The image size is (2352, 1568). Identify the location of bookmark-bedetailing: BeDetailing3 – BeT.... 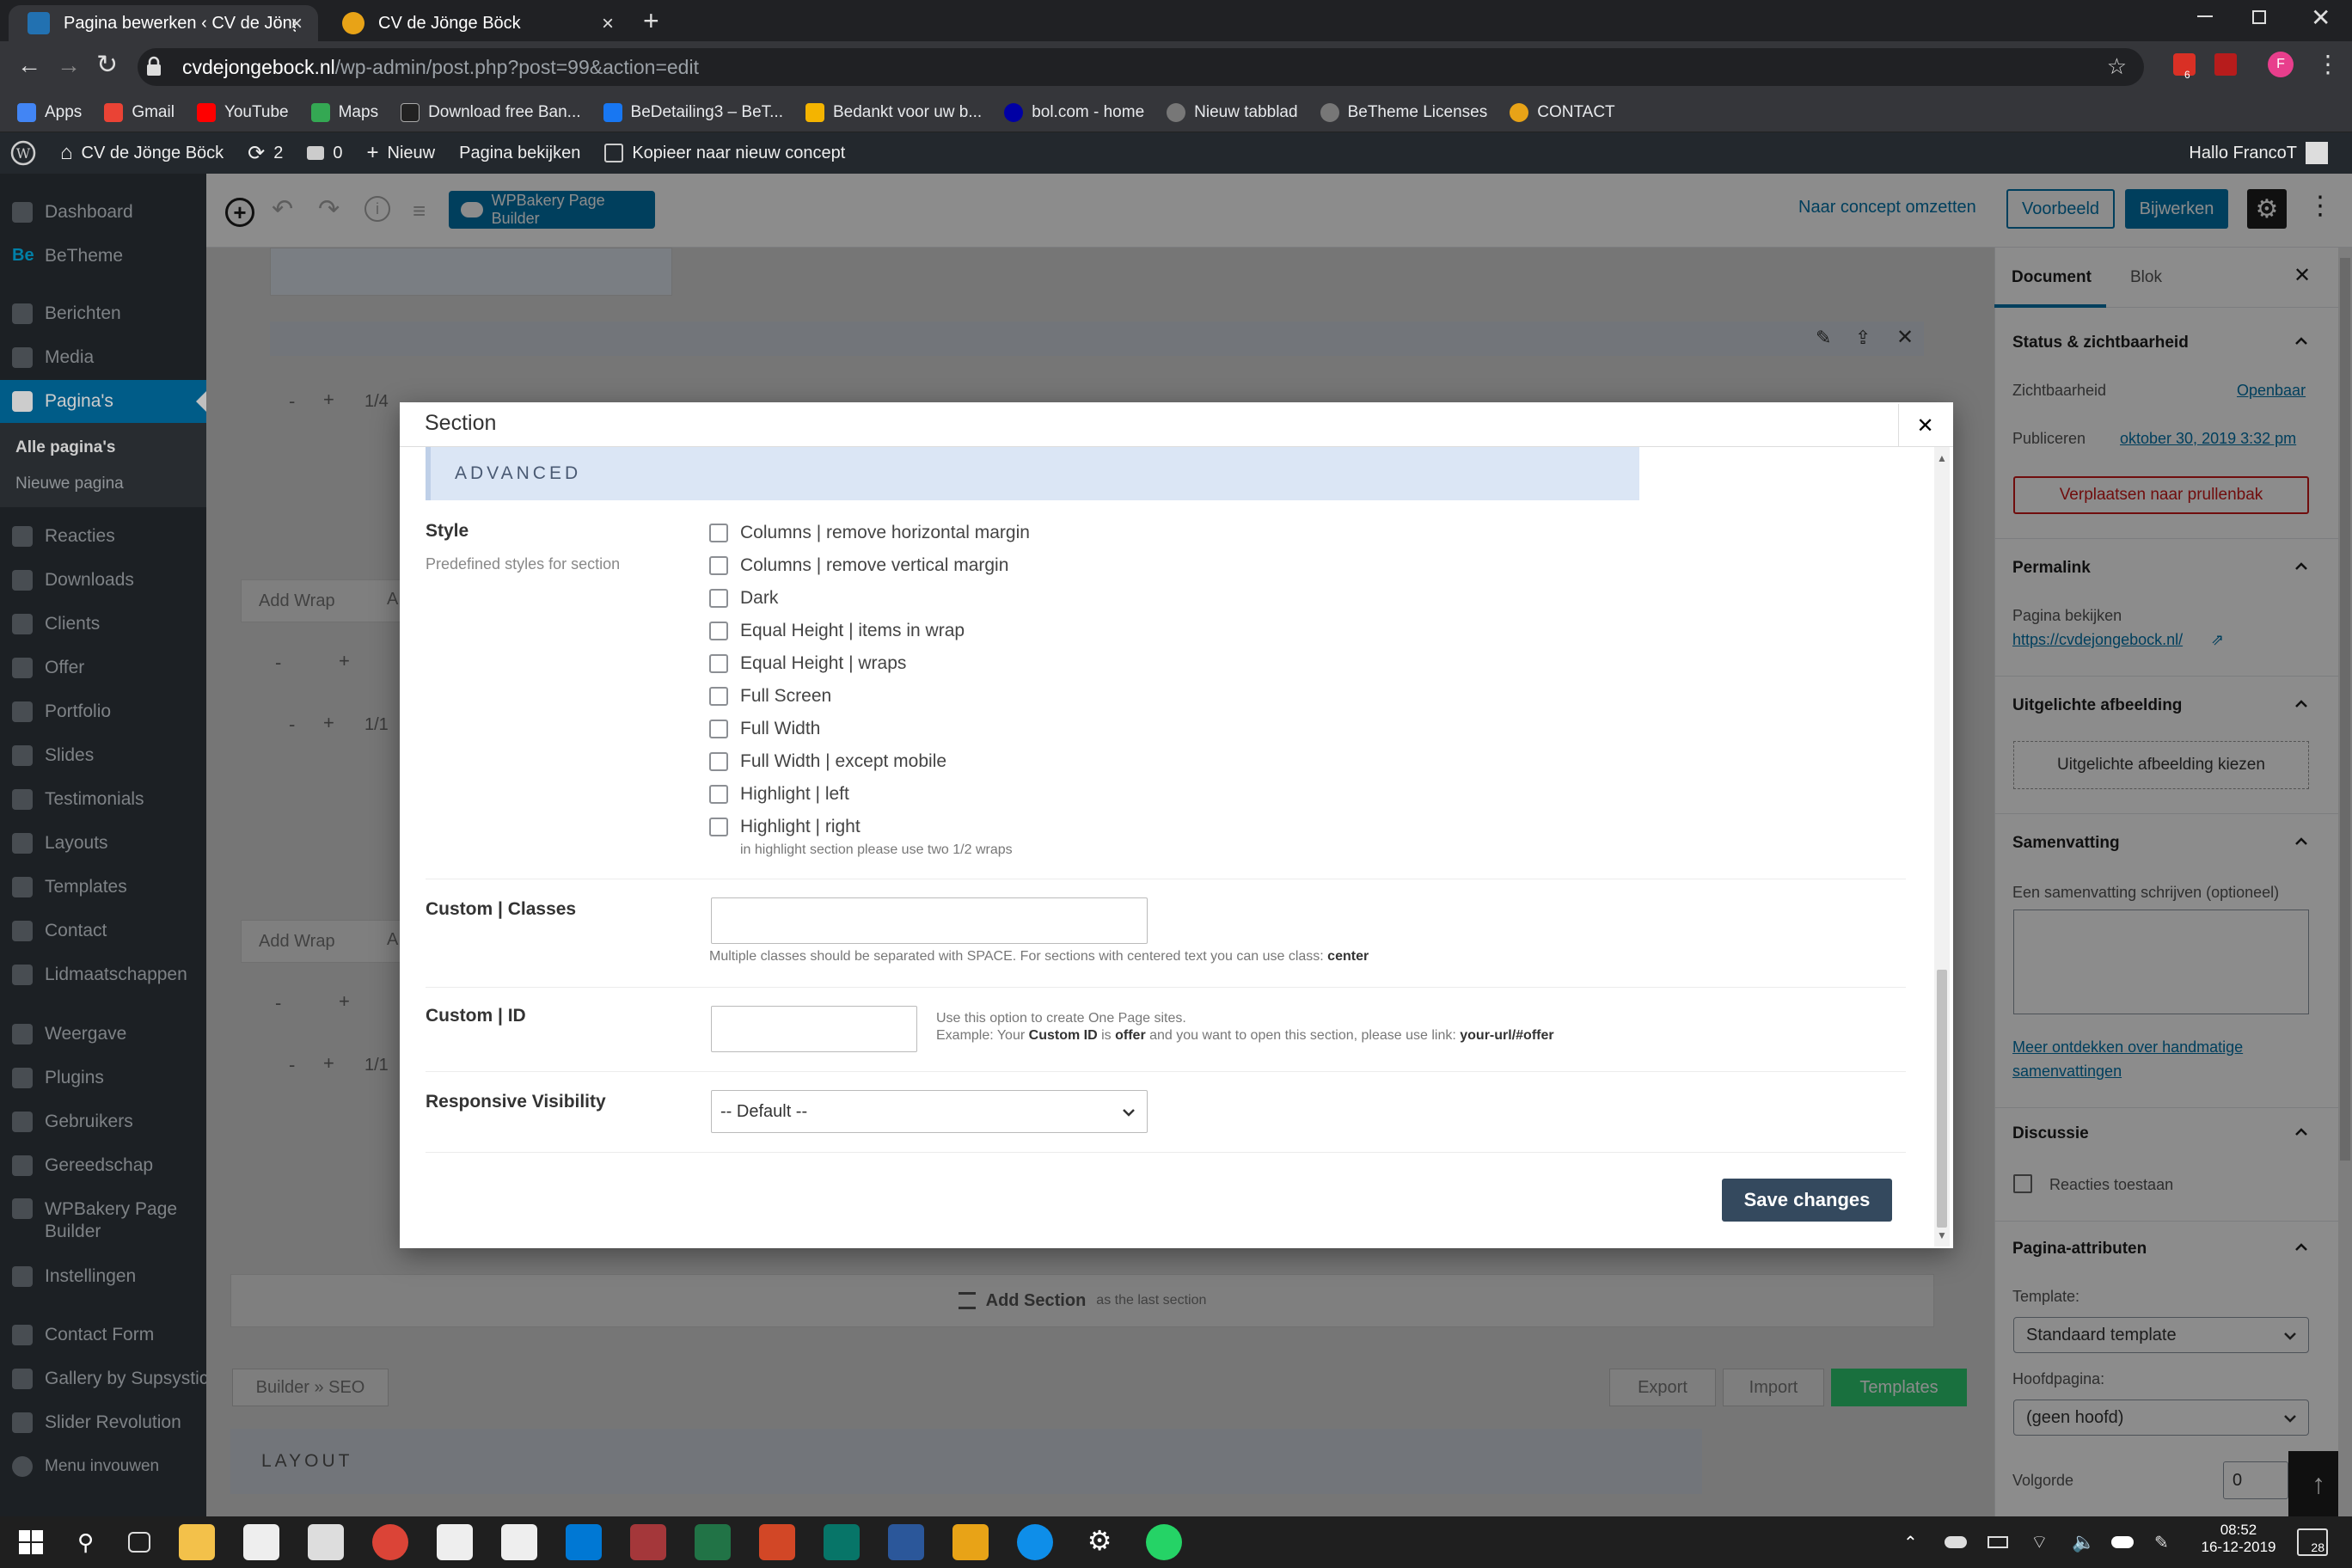
(693, 112).